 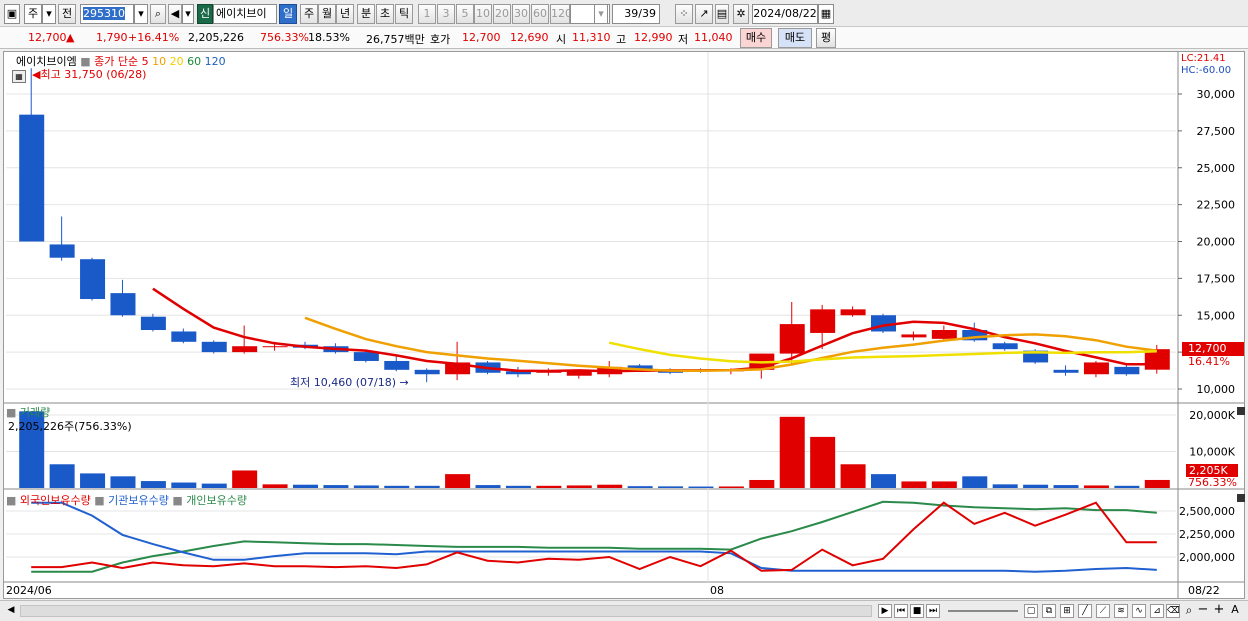 I want to click on scroll-left-icon: ◀, so click(x=11, y=611).